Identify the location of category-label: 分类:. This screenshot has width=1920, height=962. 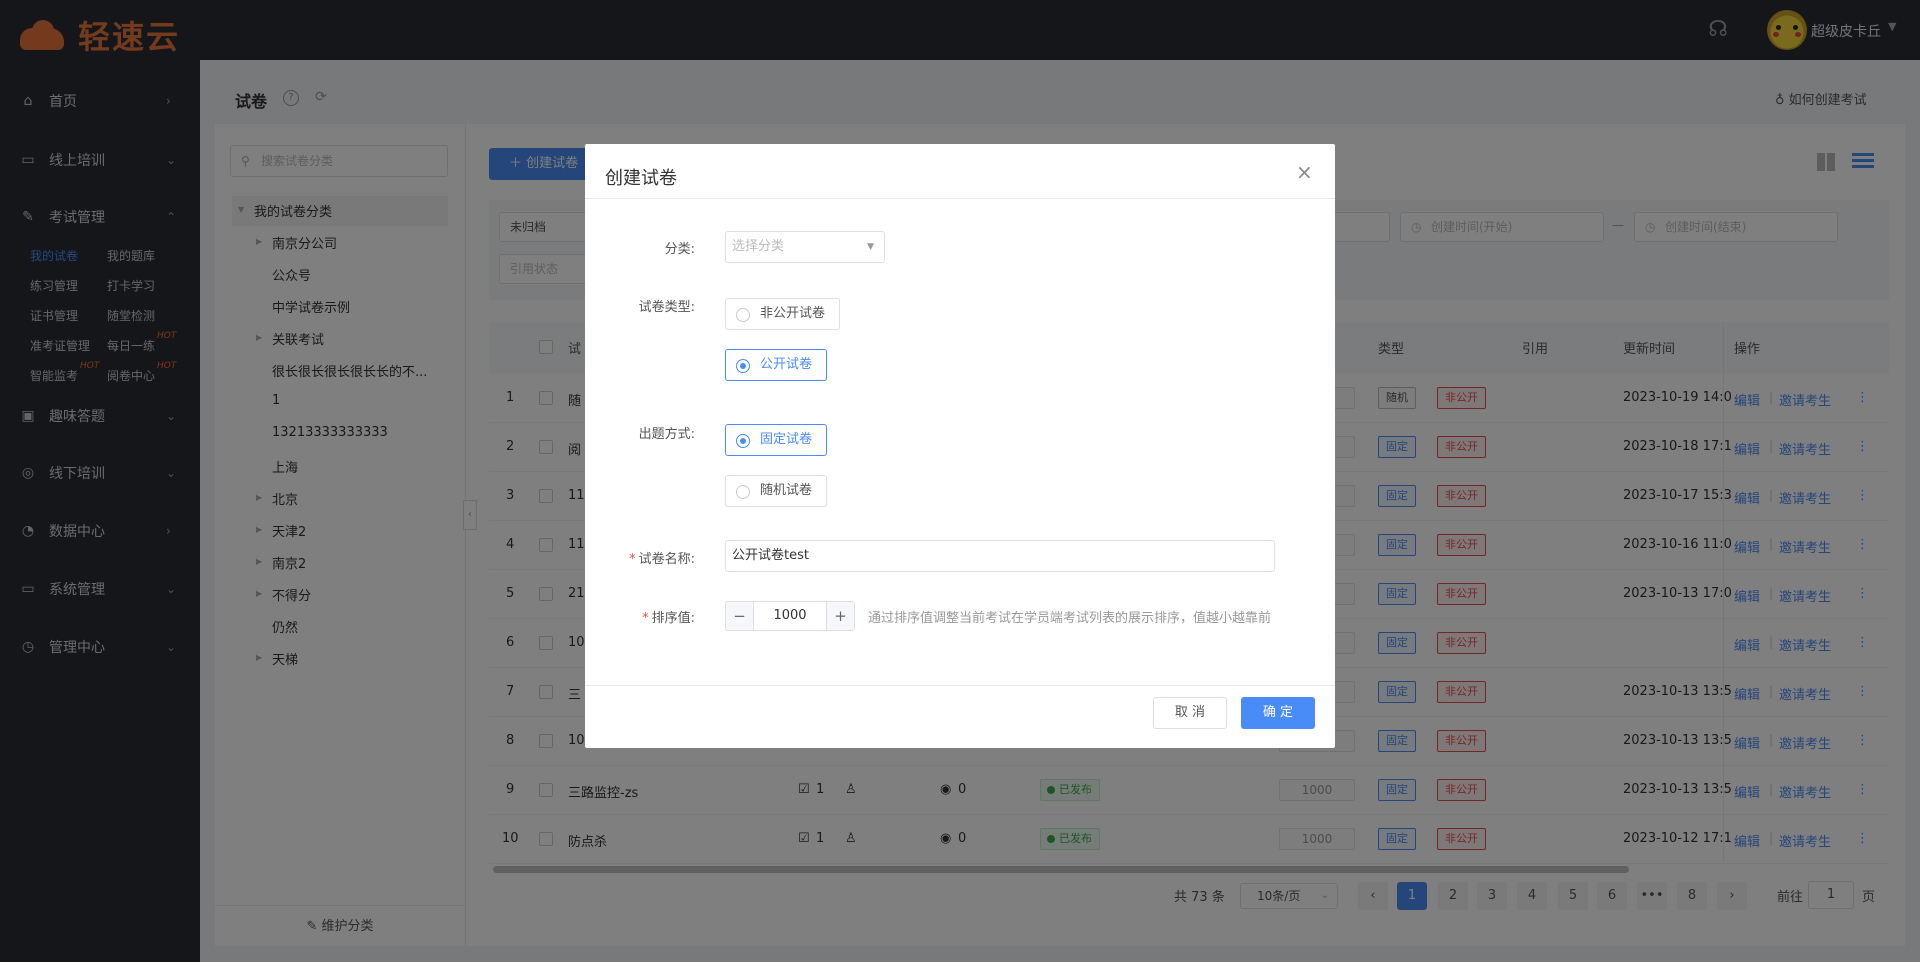
(679, 249).